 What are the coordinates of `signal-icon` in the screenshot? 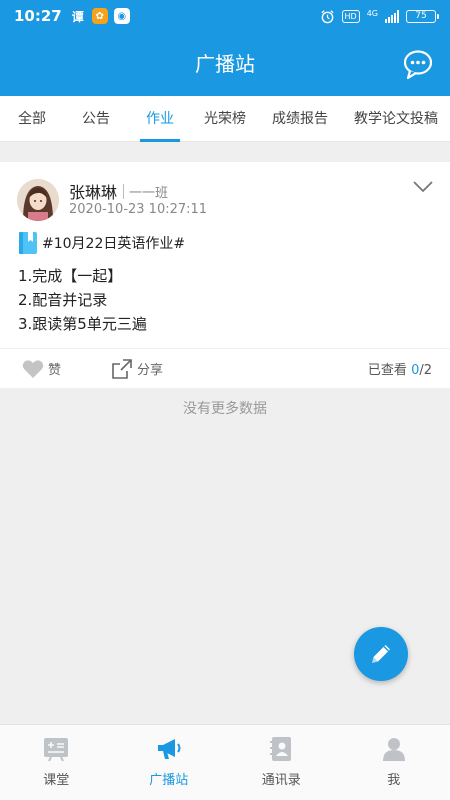 It's located at (392, 16).